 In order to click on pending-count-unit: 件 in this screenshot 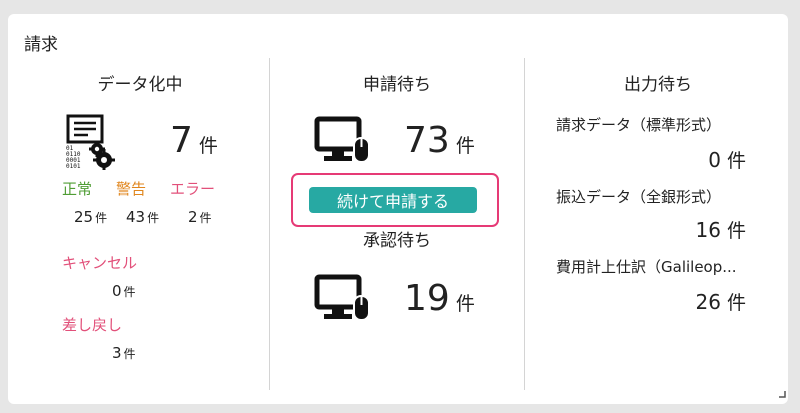, I will do `click(465, 146)`.